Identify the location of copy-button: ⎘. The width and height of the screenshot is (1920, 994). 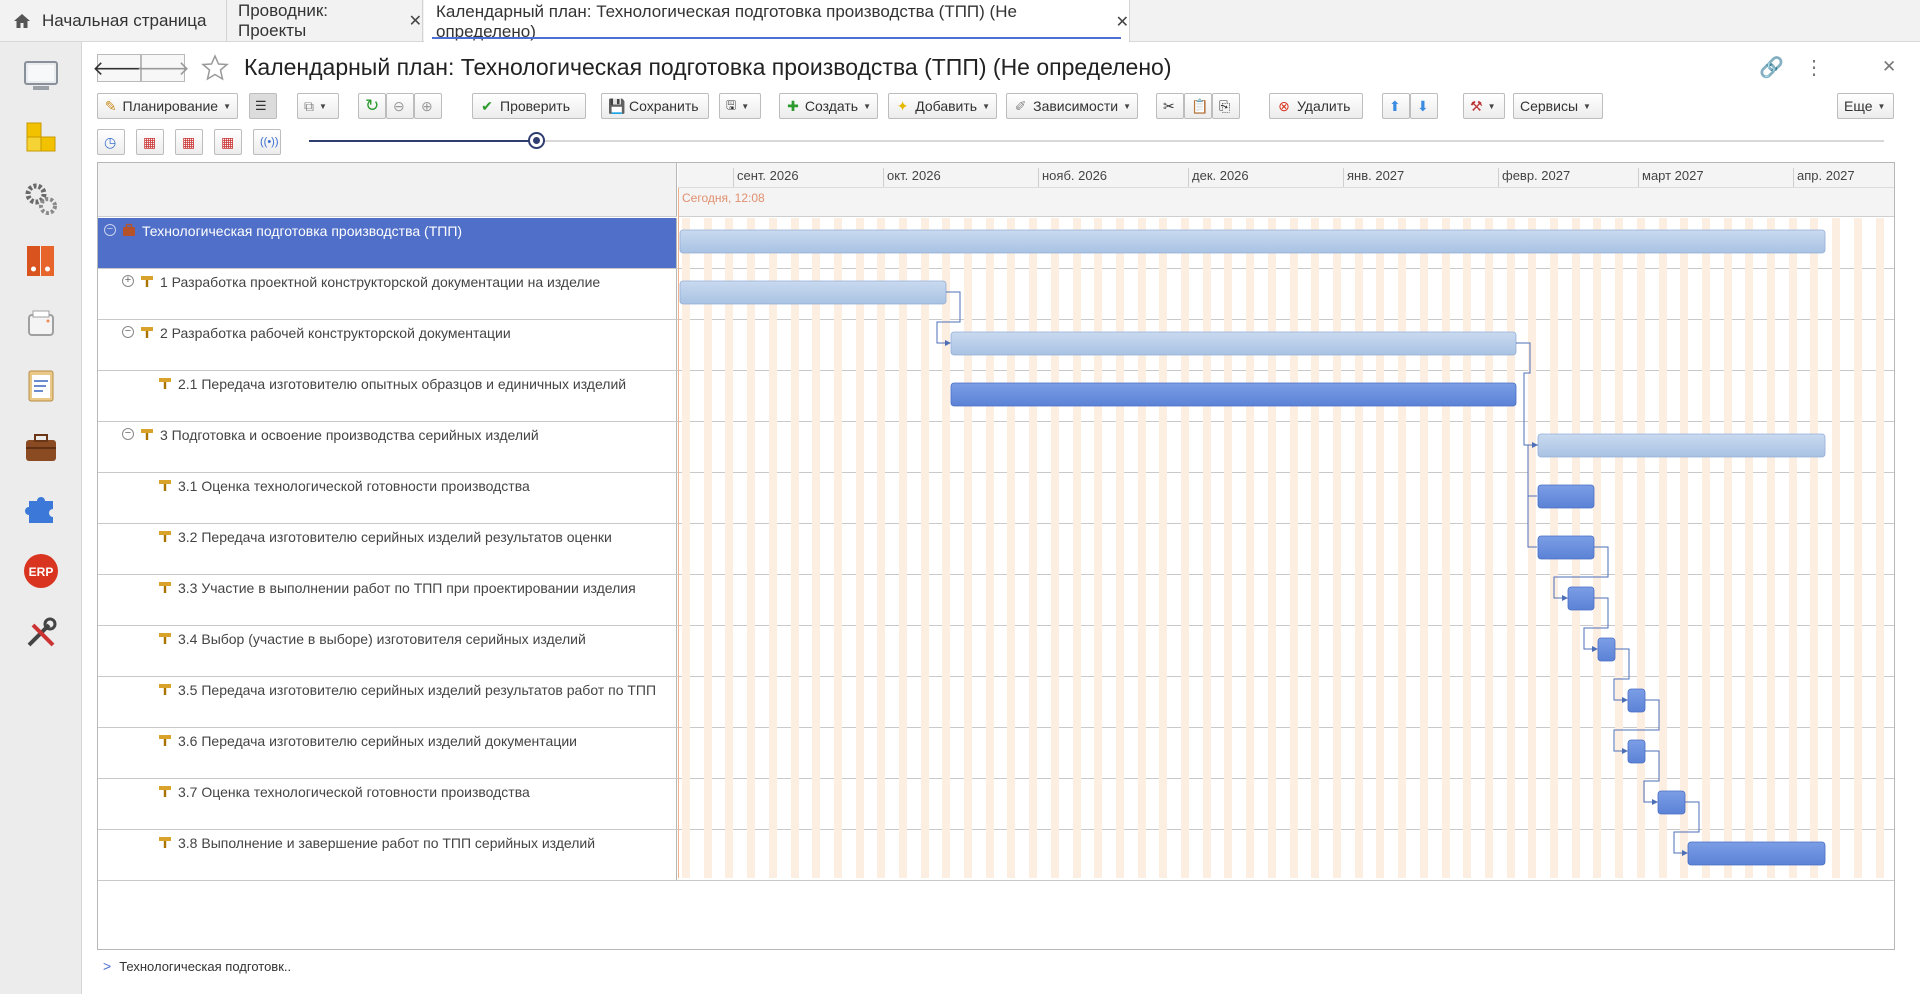
(1226, 106).